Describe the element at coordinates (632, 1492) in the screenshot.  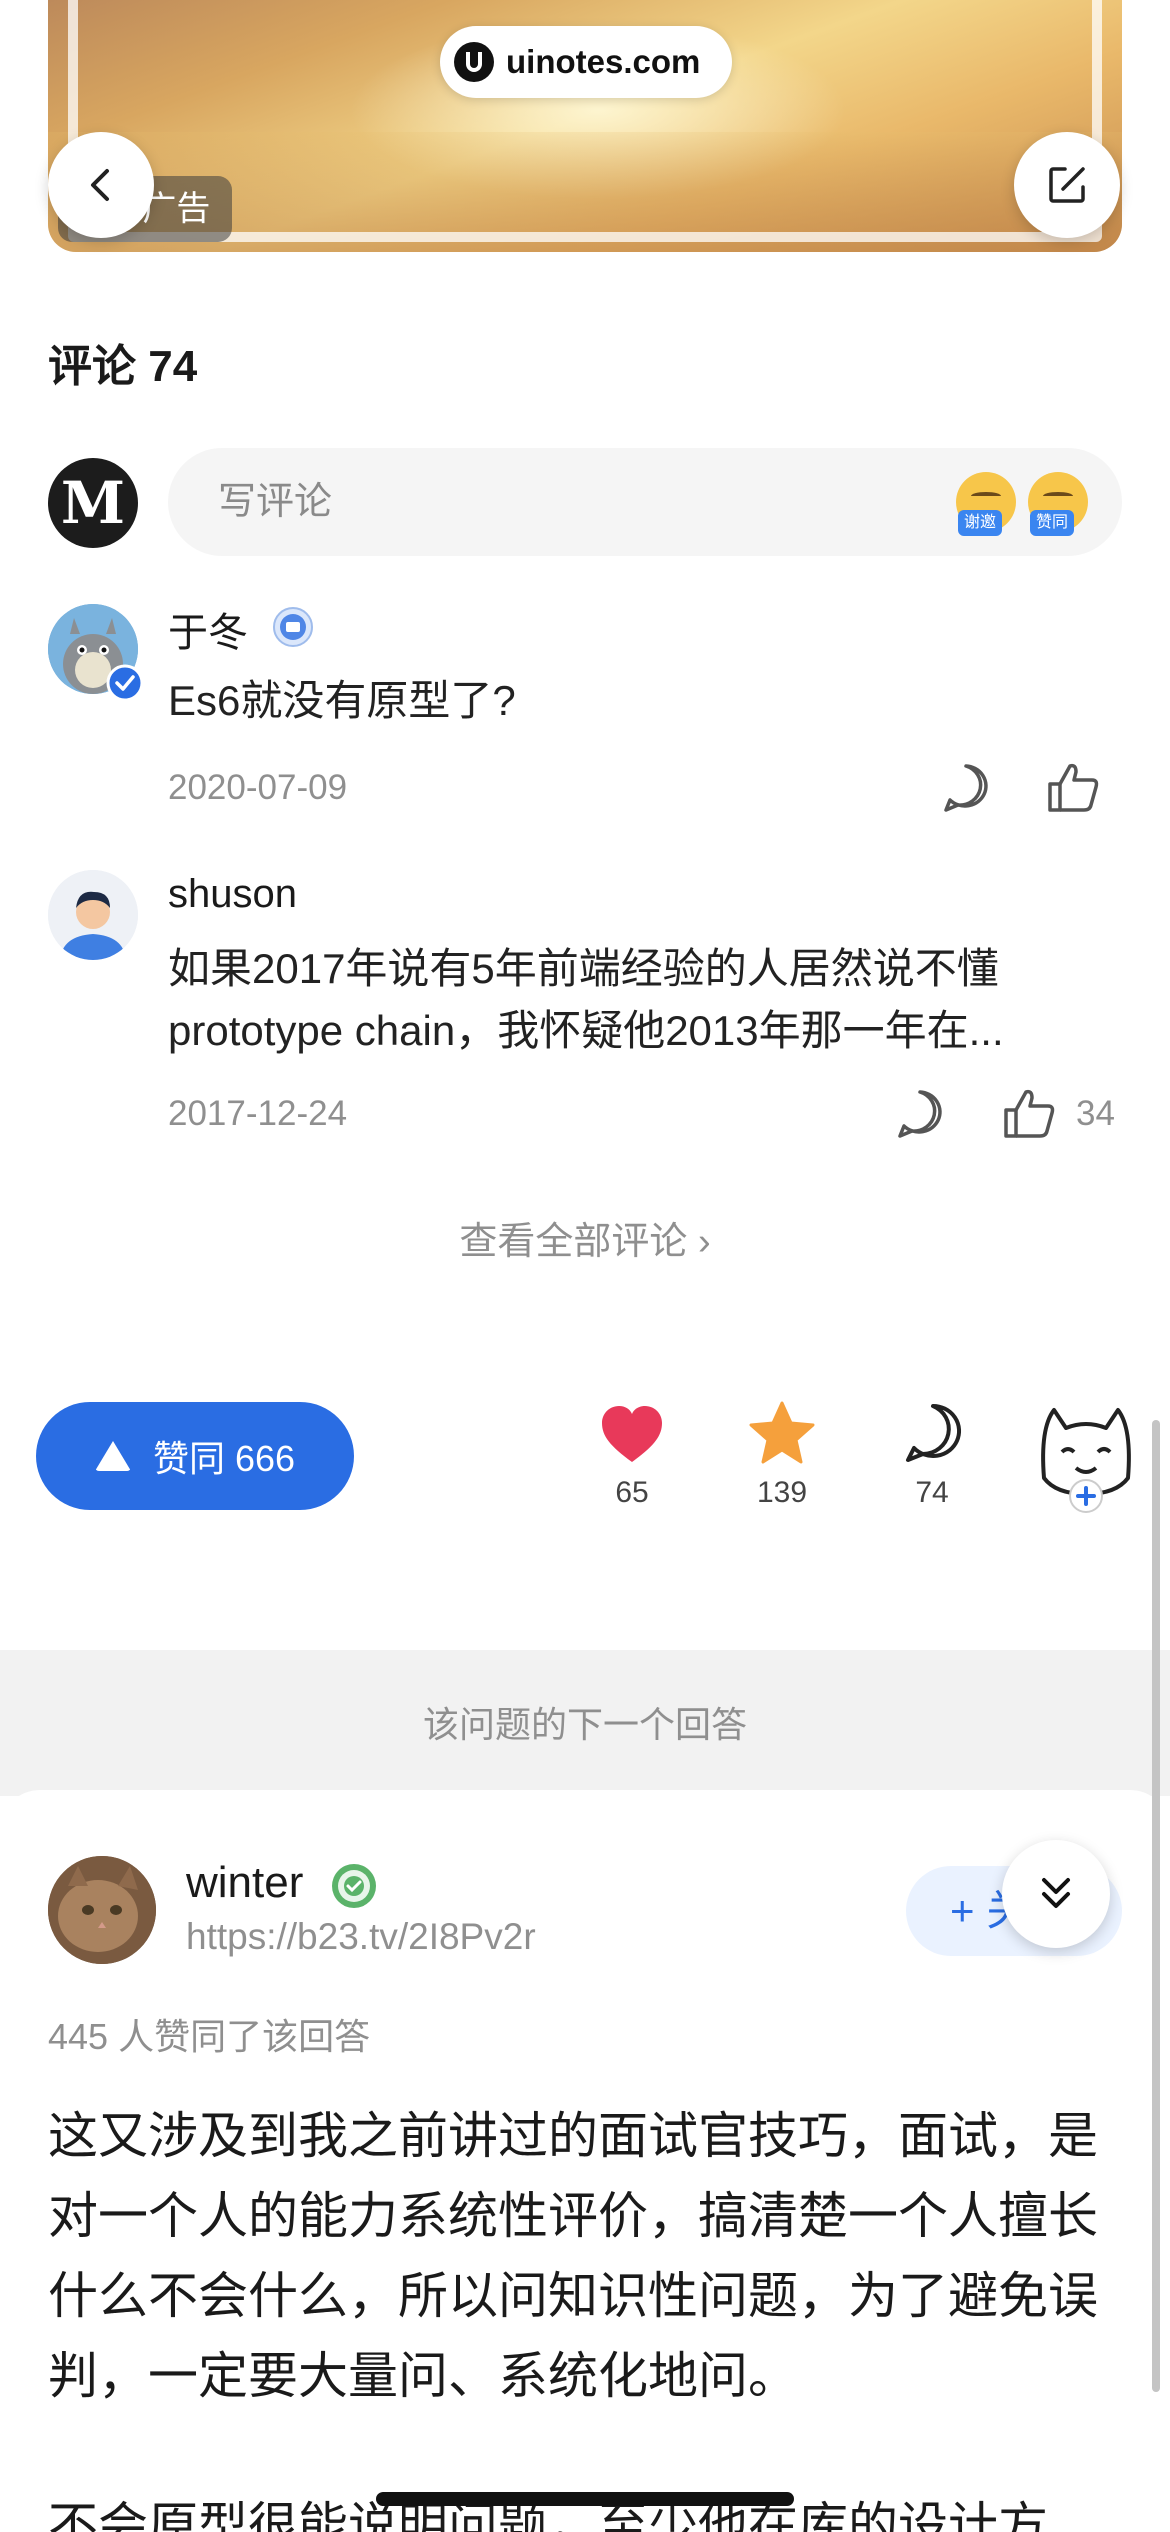
I see `heart-count: 65` at that location.